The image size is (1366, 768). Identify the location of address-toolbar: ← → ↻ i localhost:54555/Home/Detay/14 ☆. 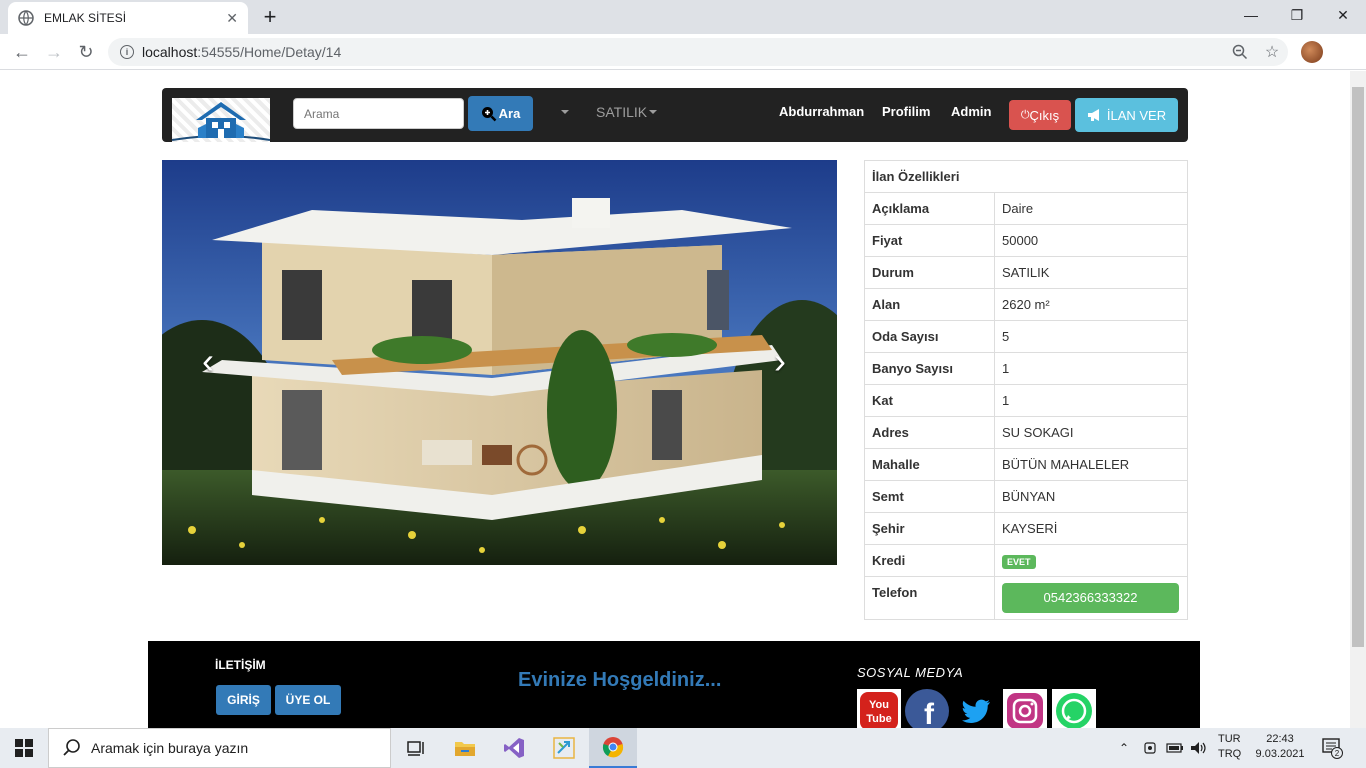
(683, 52).